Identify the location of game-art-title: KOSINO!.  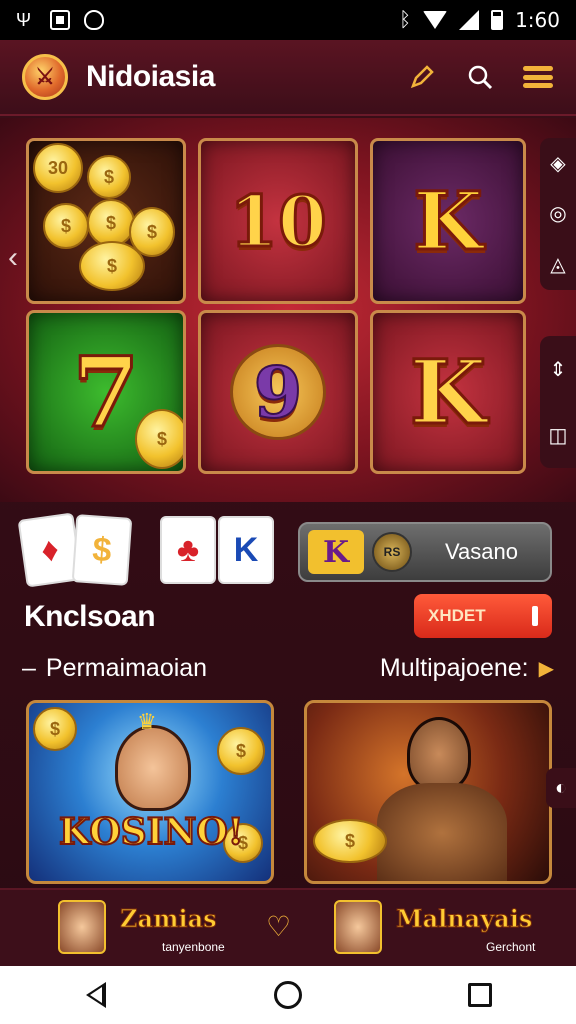
(151, 832).